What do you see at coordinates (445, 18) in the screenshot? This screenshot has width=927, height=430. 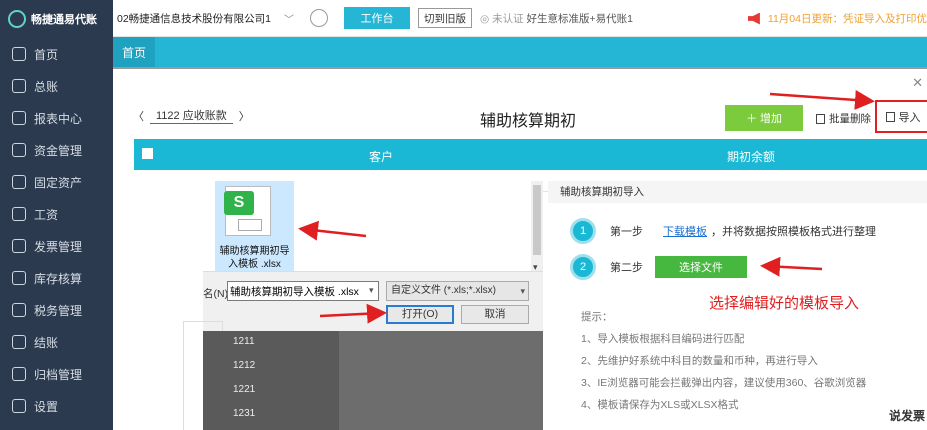 I see `switch-old-version-button: 切到旧版` at bounding box center [445, 18].